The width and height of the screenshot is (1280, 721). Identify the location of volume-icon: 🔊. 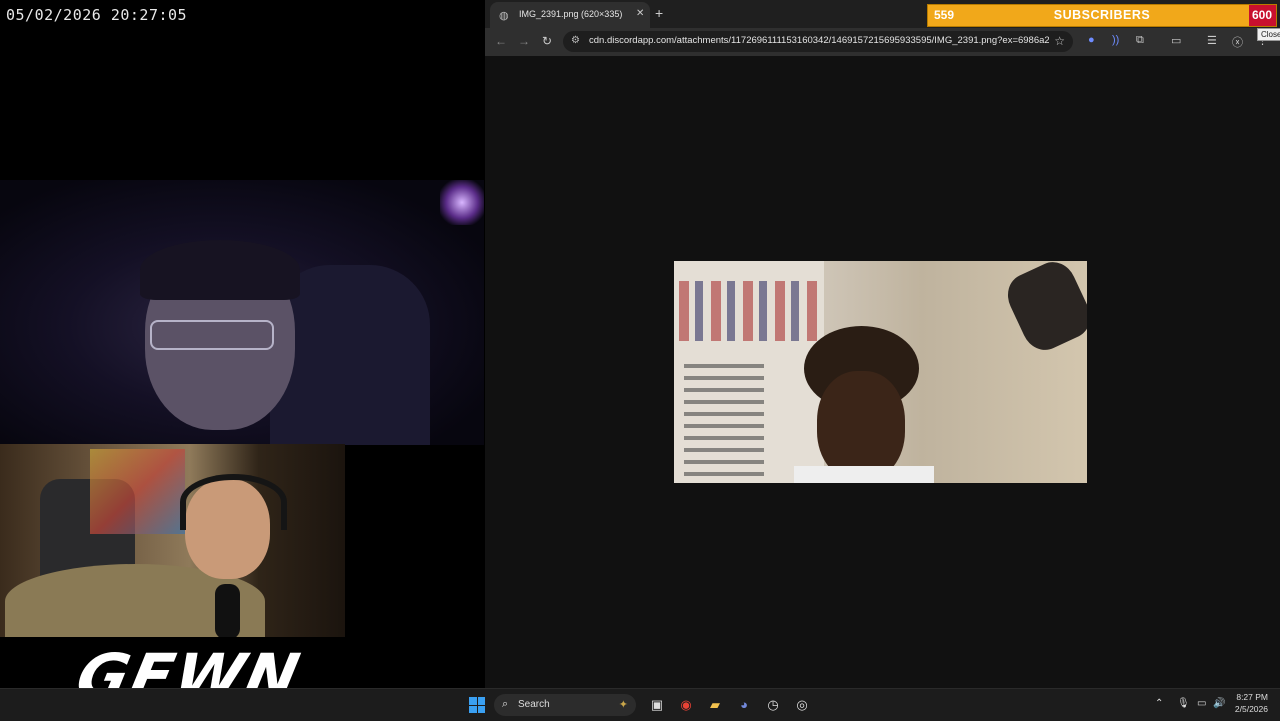
(1219, 703).